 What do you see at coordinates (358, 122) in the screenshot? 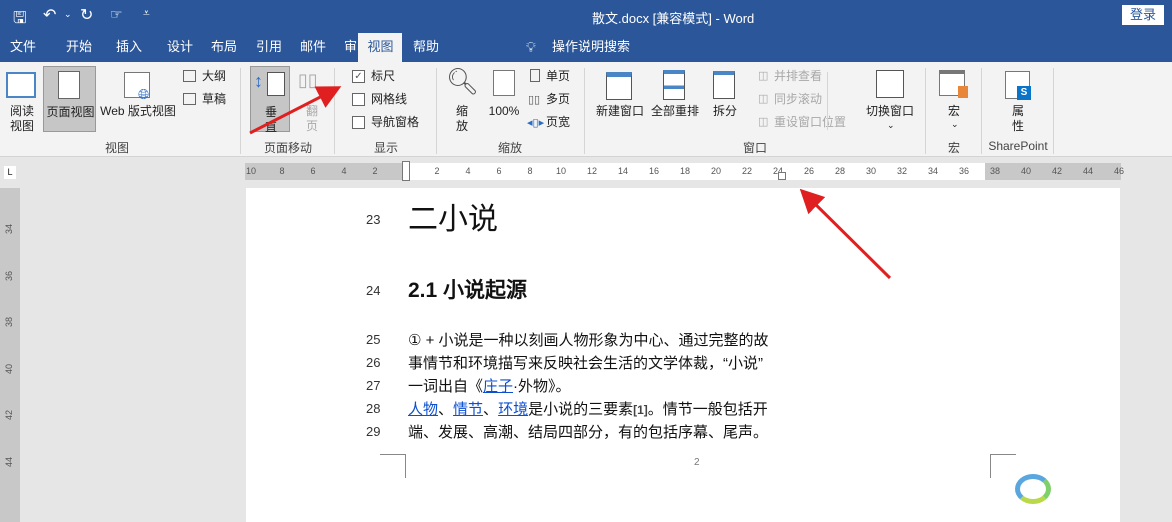
I see `nav-pane-checkbox` at bounding box center [358, 122].